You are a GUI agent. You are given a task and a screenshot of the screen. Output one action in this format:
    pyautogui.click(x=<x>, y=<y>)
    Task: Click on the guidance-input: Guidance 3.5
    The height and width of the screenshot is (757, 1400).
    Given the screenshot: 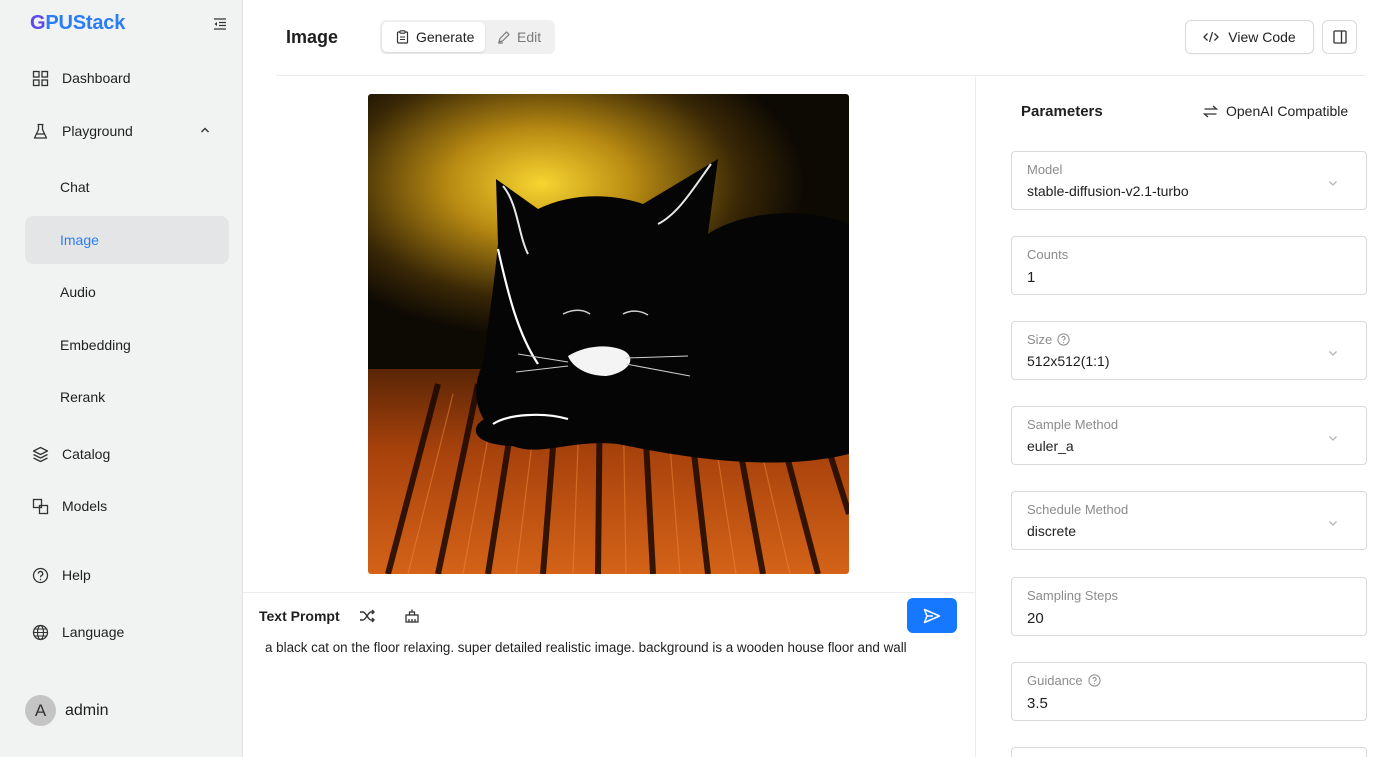 What is the action you would take?
    pyautogui.click(x=1189, y=691)
    